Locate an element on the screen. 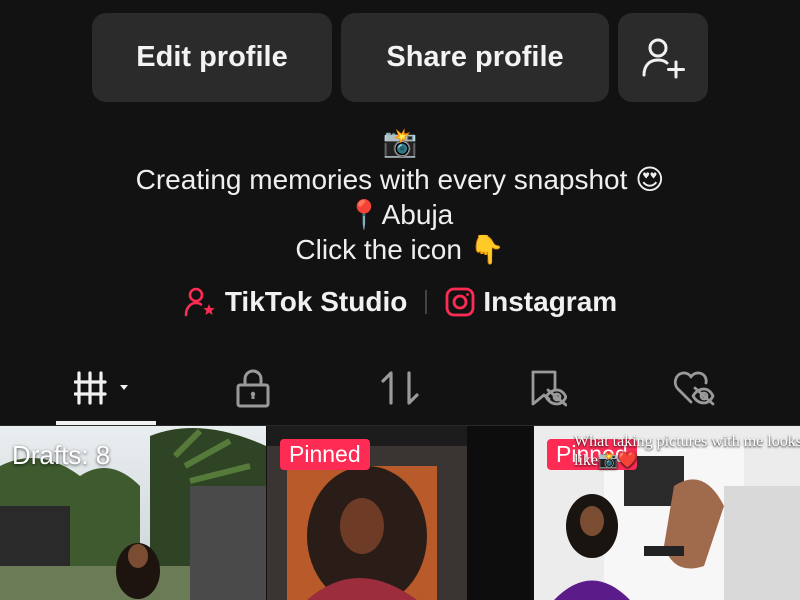  profile-tabs is located at coordinates (400, 388).